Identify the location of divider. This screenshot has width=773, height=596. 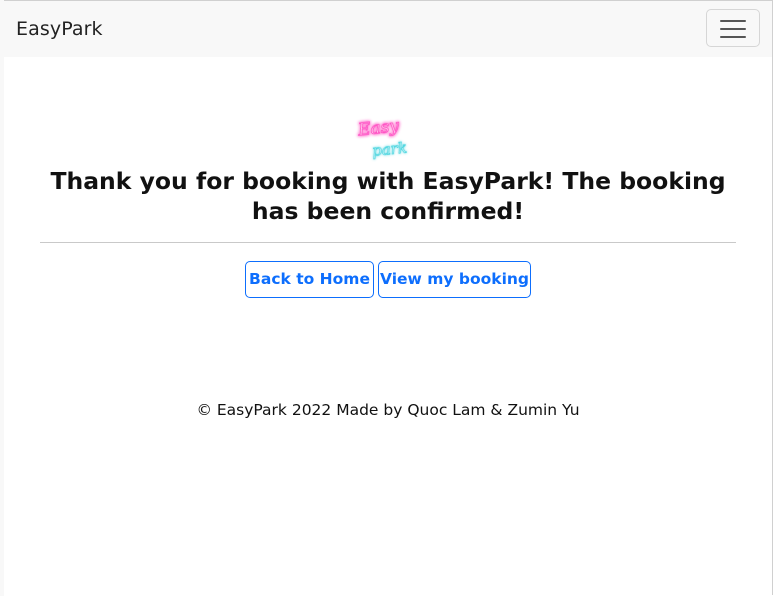
(388, 242).